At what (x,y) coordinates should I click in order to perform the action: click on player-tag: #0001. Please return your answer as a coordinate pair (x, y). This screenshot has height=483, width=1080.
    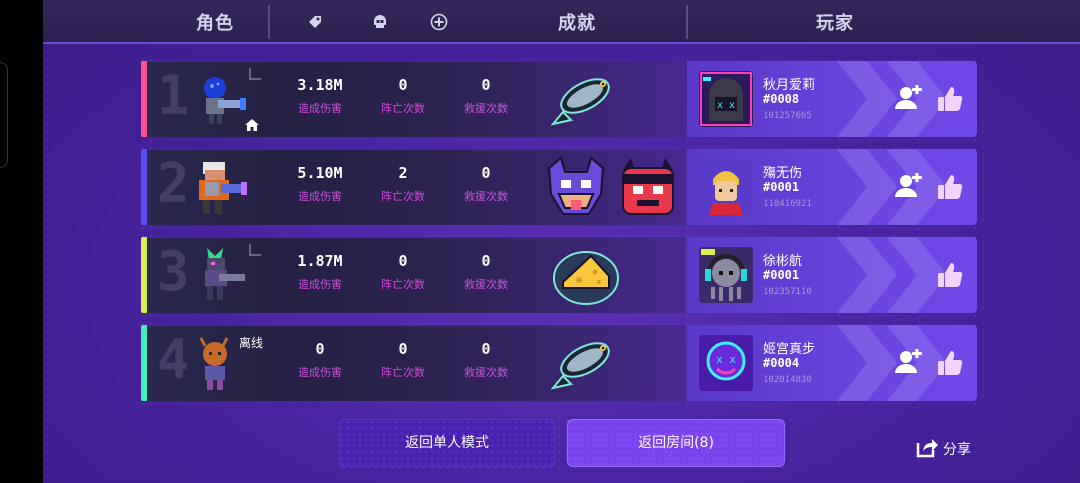
    Looking at the image, I should click on (781, 187).